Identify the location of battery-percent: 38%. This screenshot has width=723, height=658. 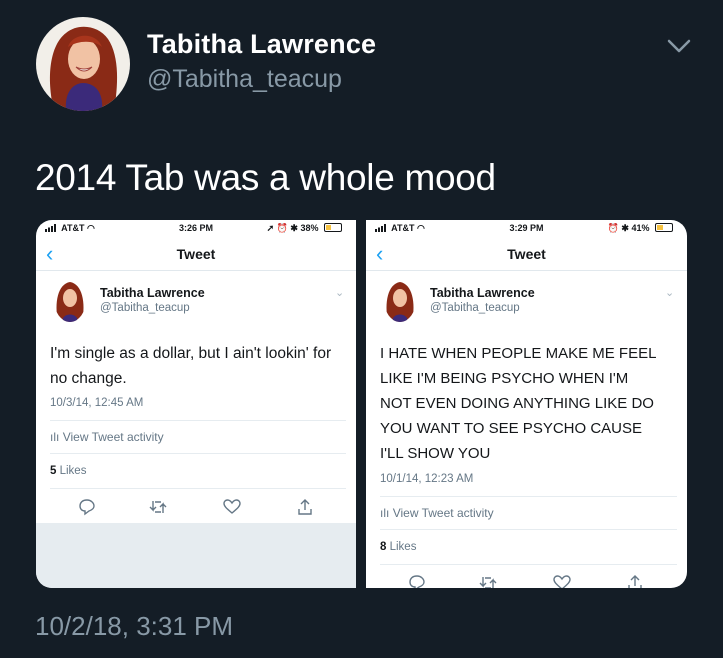
(309, 228).